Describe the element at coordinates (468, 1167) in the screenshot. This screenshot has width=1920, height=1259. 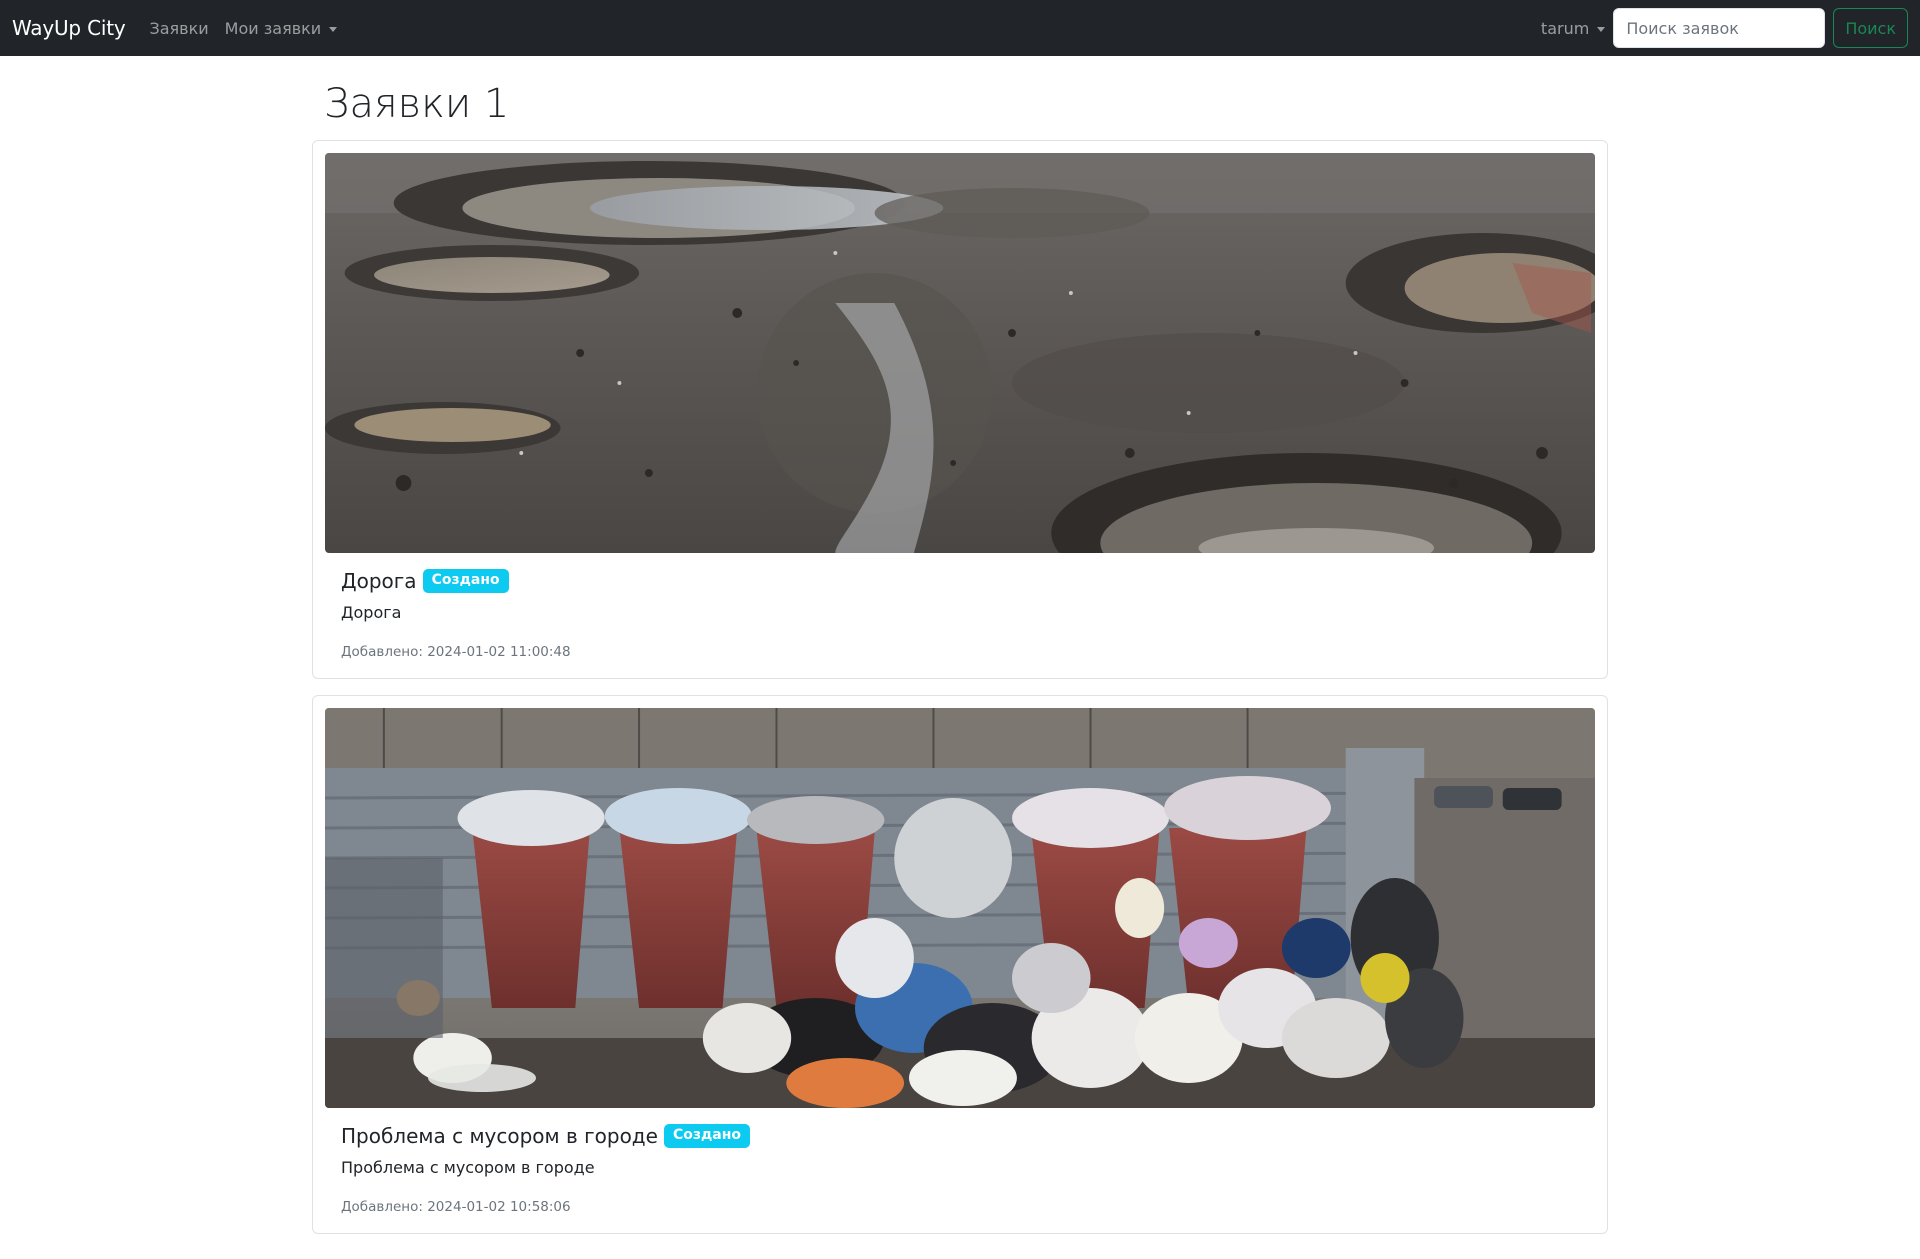
I see `card-description: Проблема с мусором в городе` at that location.